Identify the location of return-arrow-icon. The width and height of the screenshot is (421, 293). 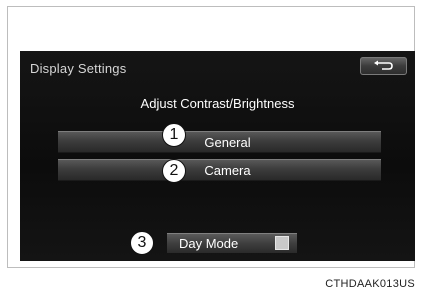
(384, 66).